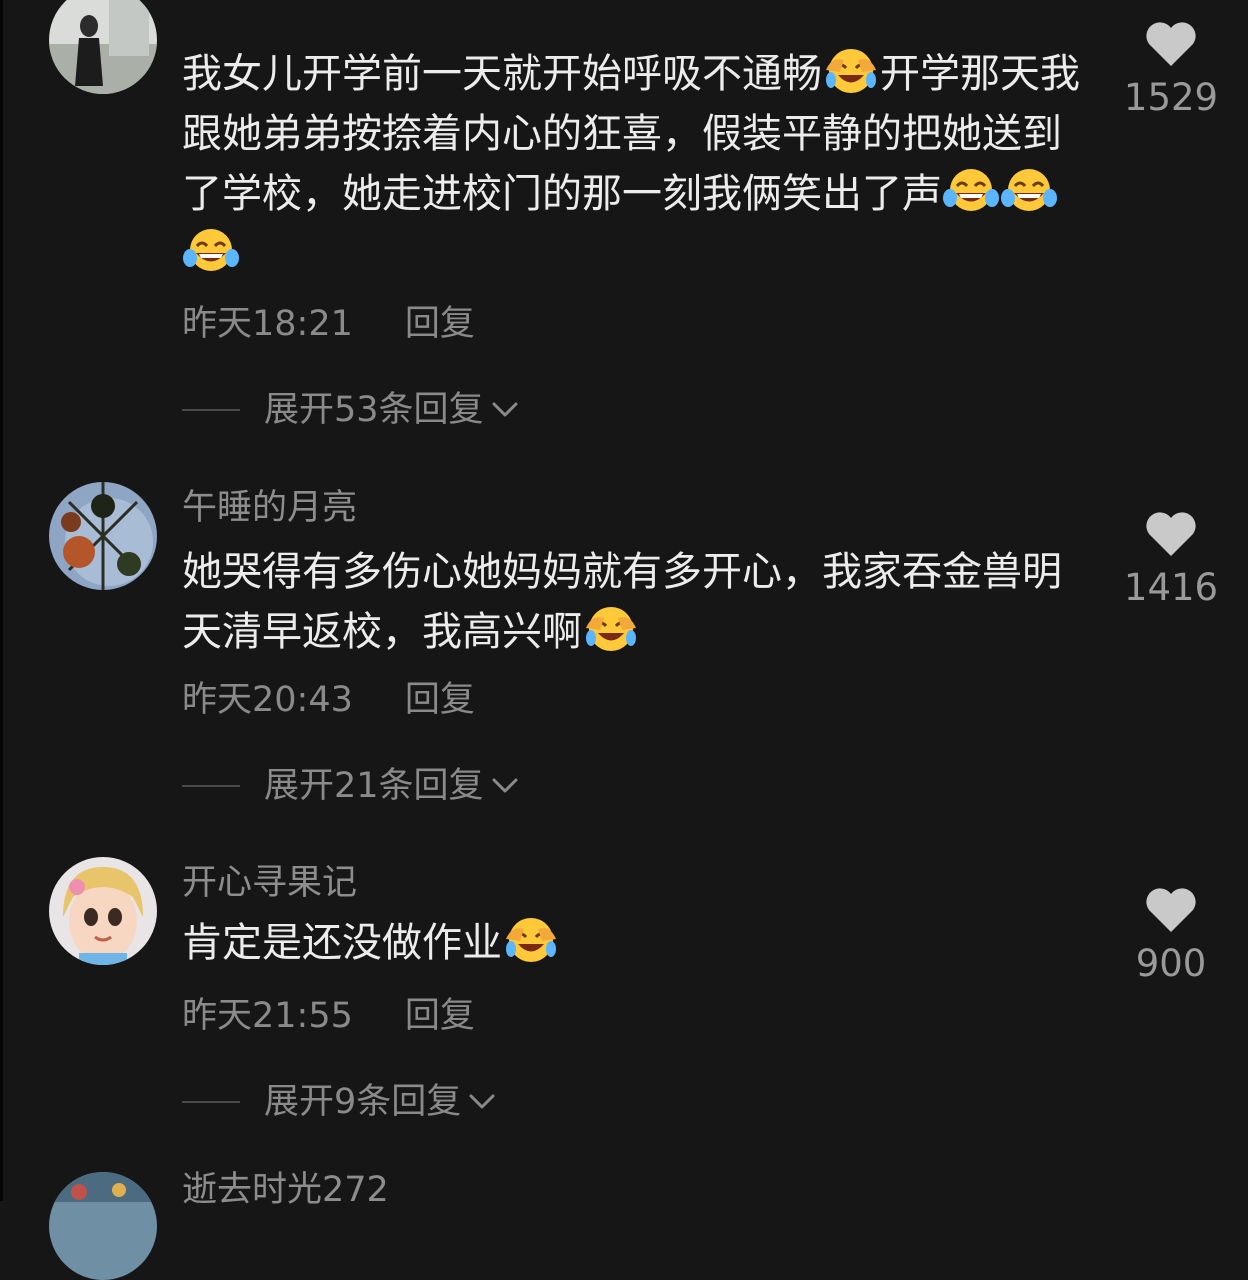 This screenshot has height=1280, width=1248. What do you see at coordinates (1171, 937) in the screenshot?
I see `like-button: 900` at bounding box center [1171, 937].